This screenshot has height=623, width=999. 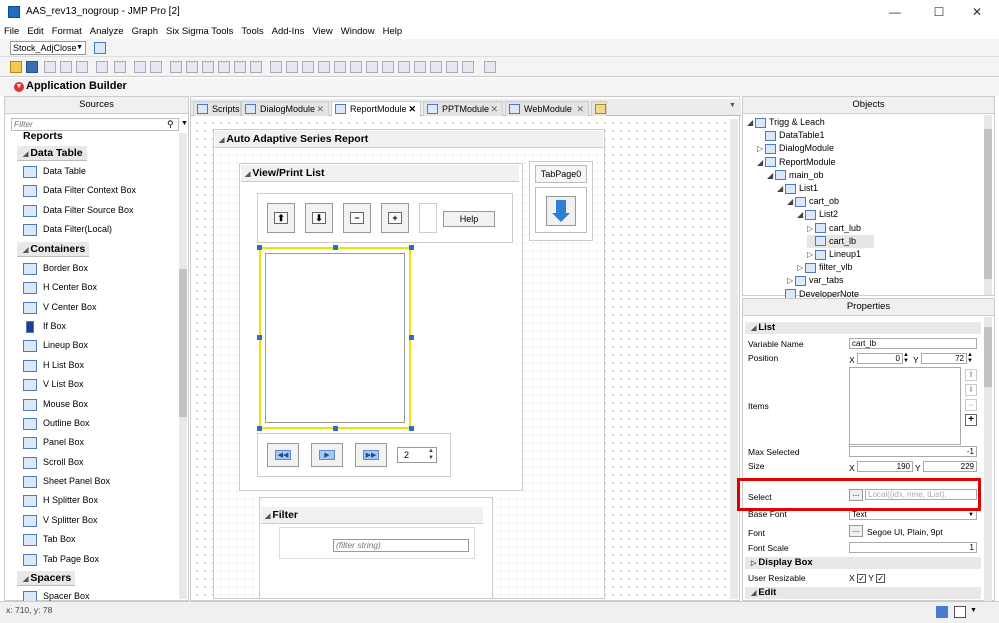 I want to click on data-table-section: ◢ Data Table, so click(x=52, y=153).